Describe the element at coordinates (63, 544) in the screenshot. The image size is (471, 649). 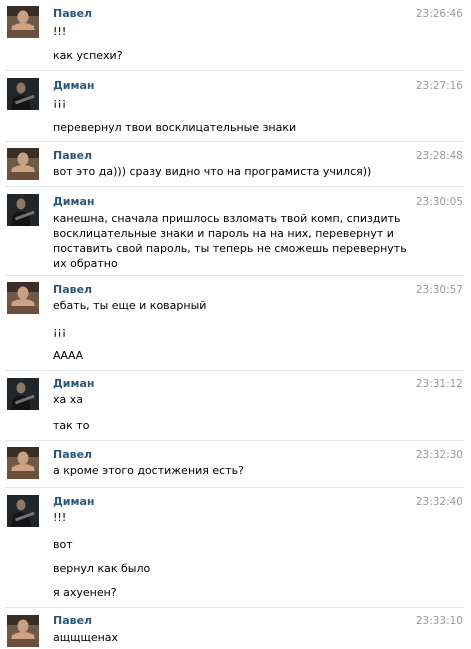
I see `message-text: вот` at that location.